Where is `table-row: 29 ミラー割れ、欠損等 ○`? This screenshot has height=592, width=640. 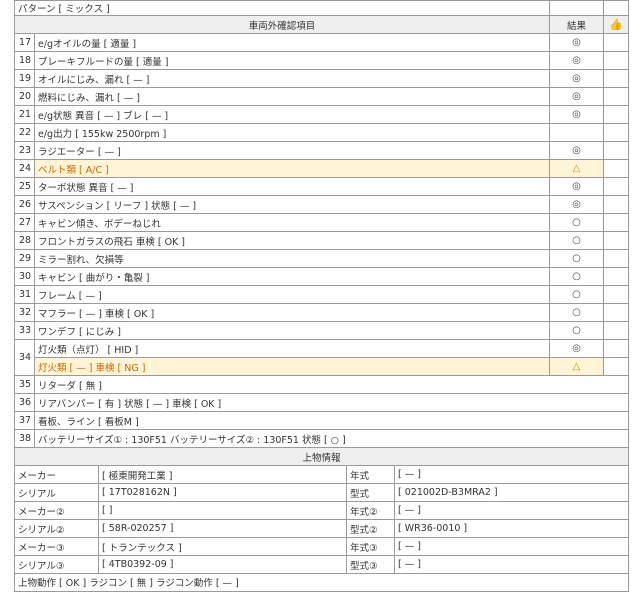 table-row: 29 ミラー割れ、欠損等 ○ is located at coordinates (321, 258).